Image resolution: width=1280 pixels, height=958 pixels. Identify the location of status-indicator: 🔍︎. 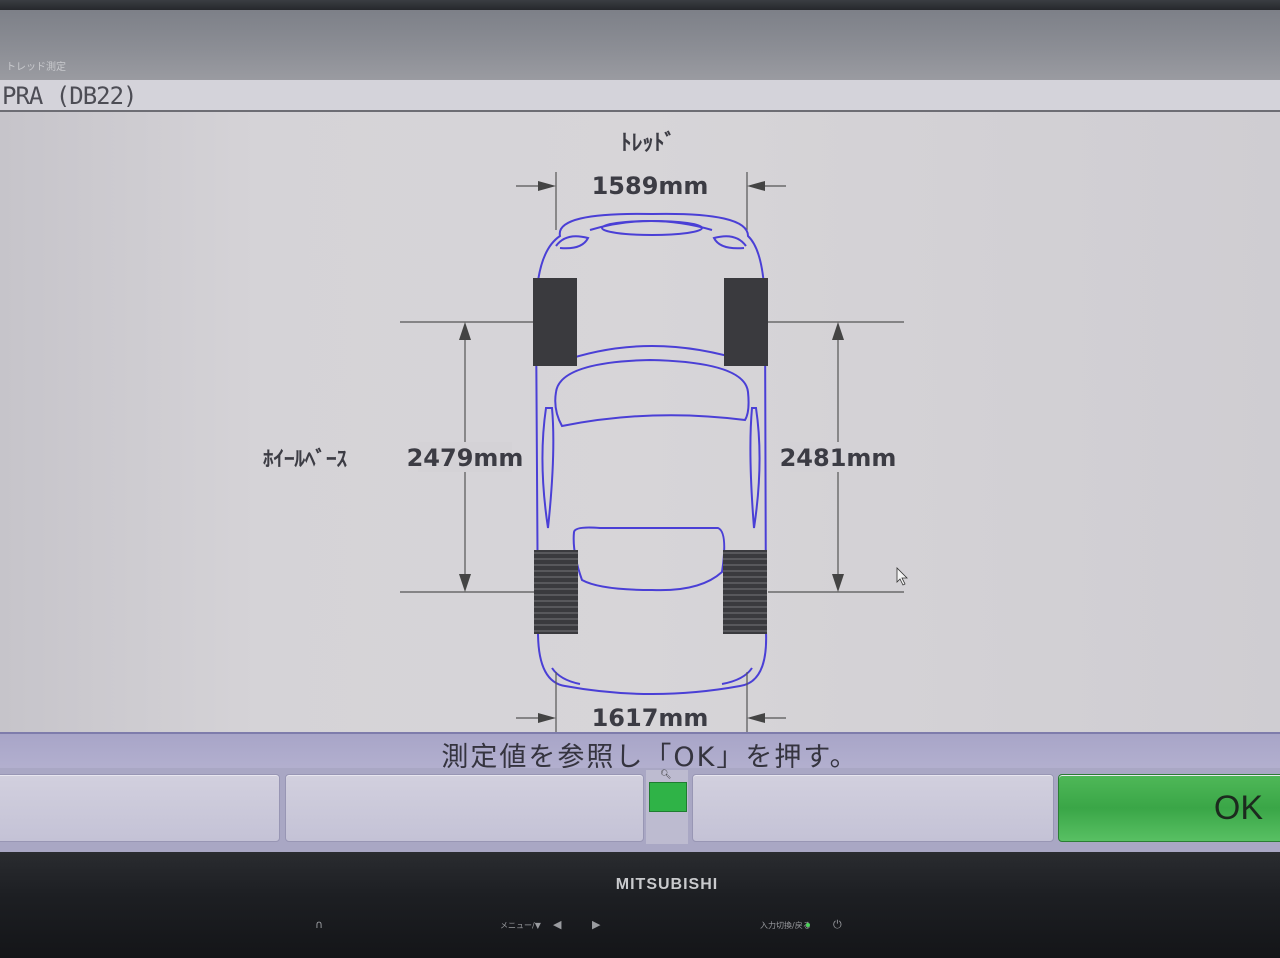
(667, 807).